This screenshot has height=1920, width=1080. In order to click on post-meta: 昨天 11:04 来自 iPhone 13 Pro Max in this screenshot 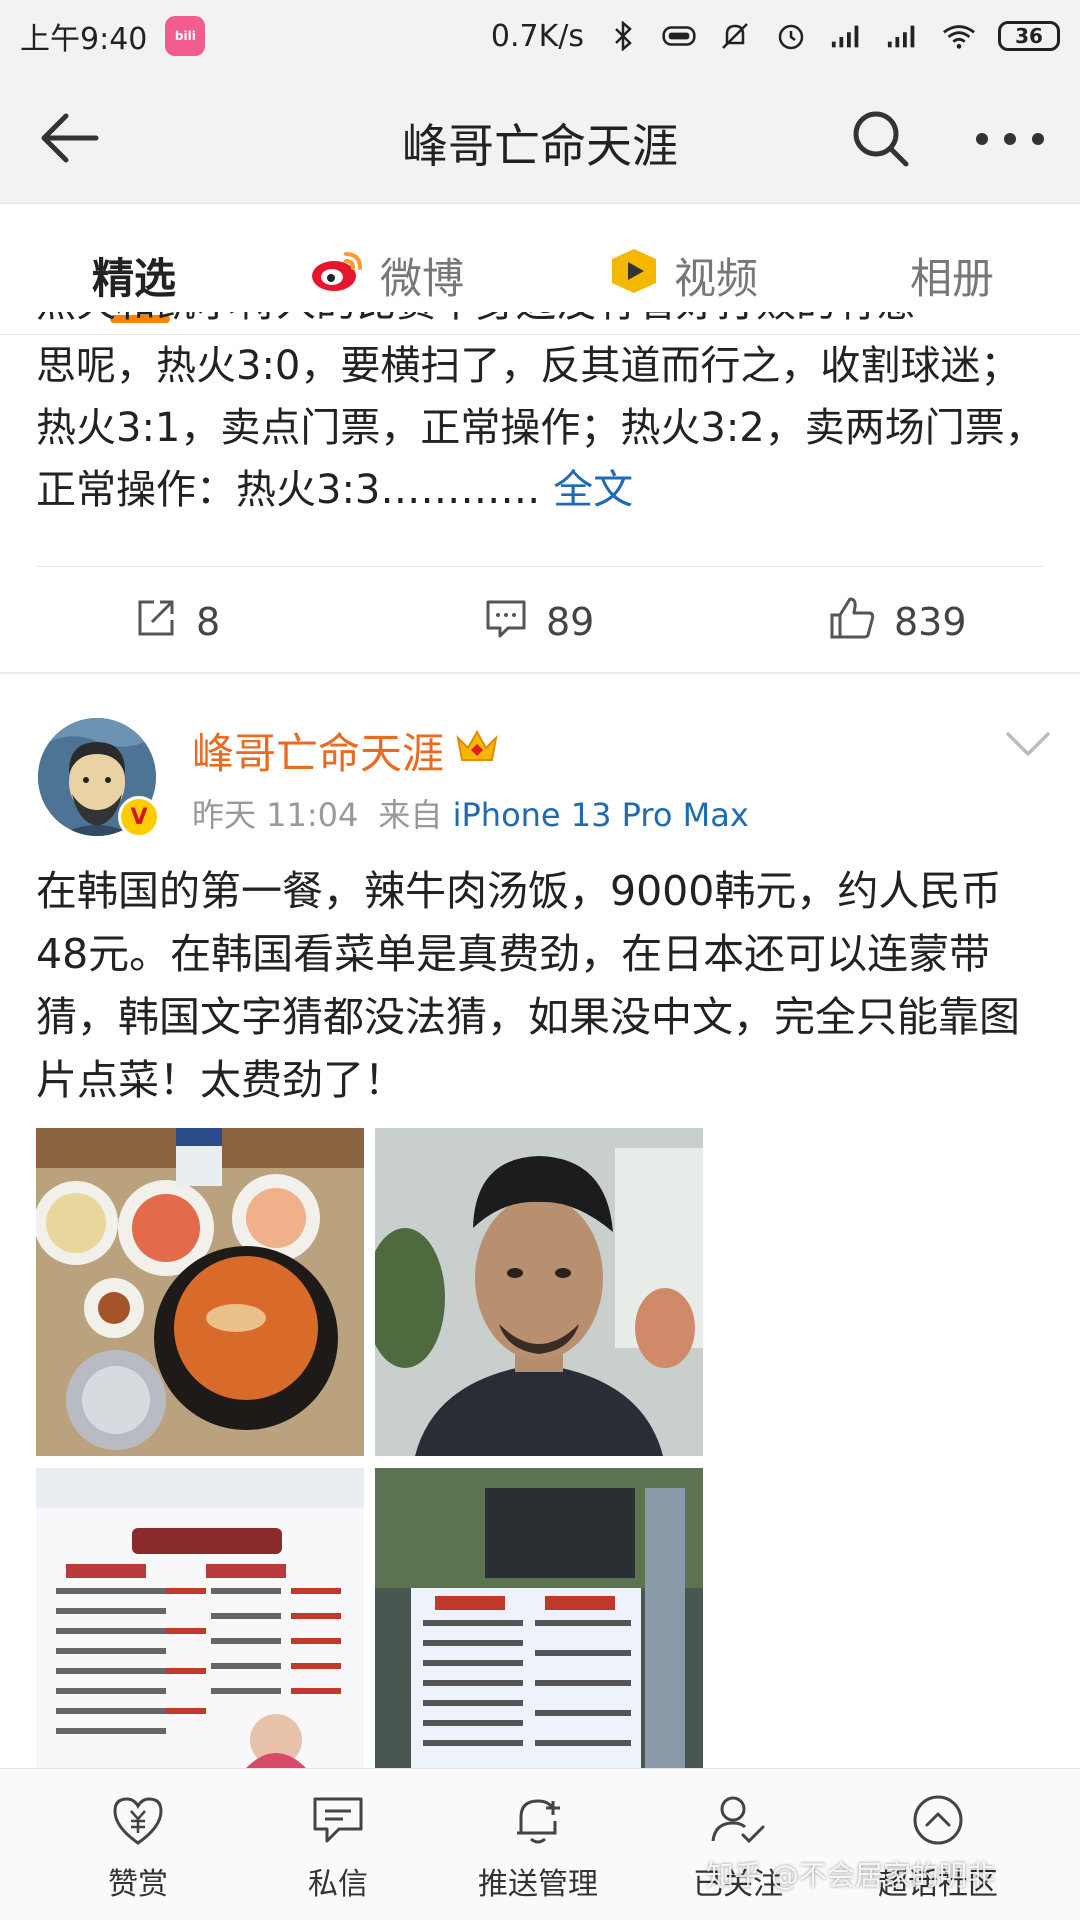, I will do `click(470, 813)`.